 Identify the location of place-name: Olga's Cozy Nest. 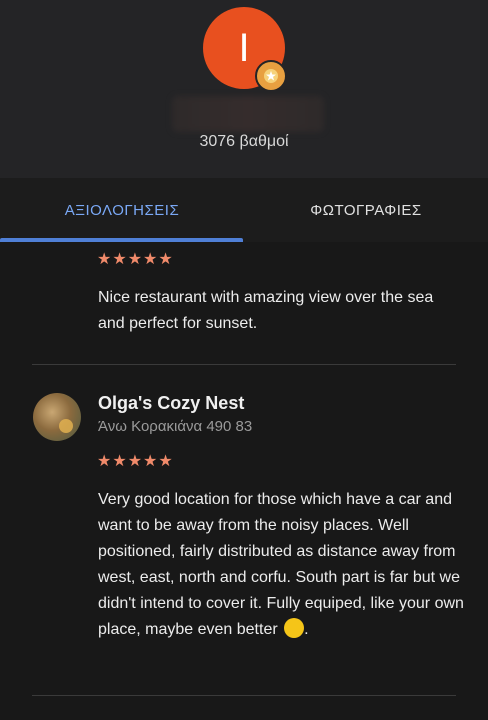
(171, 403).